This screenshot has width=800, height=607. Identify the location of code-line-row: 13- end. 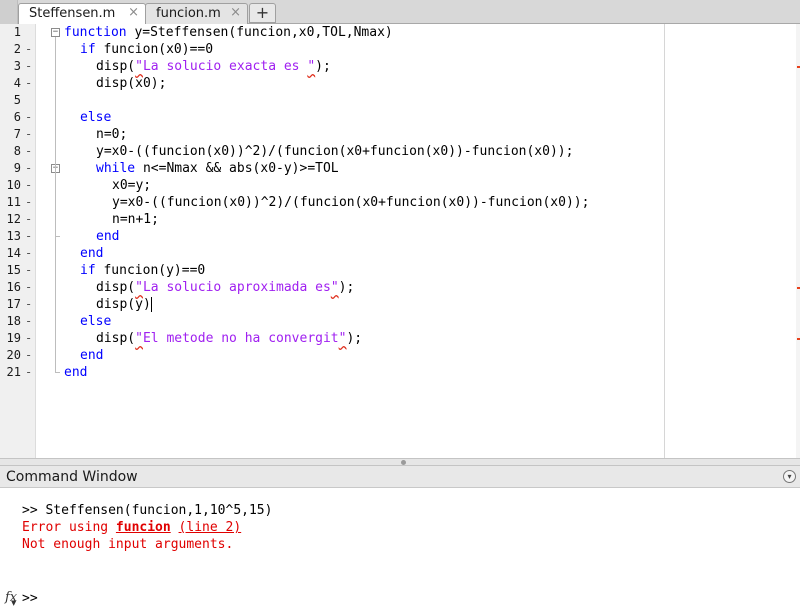
(400, 236).